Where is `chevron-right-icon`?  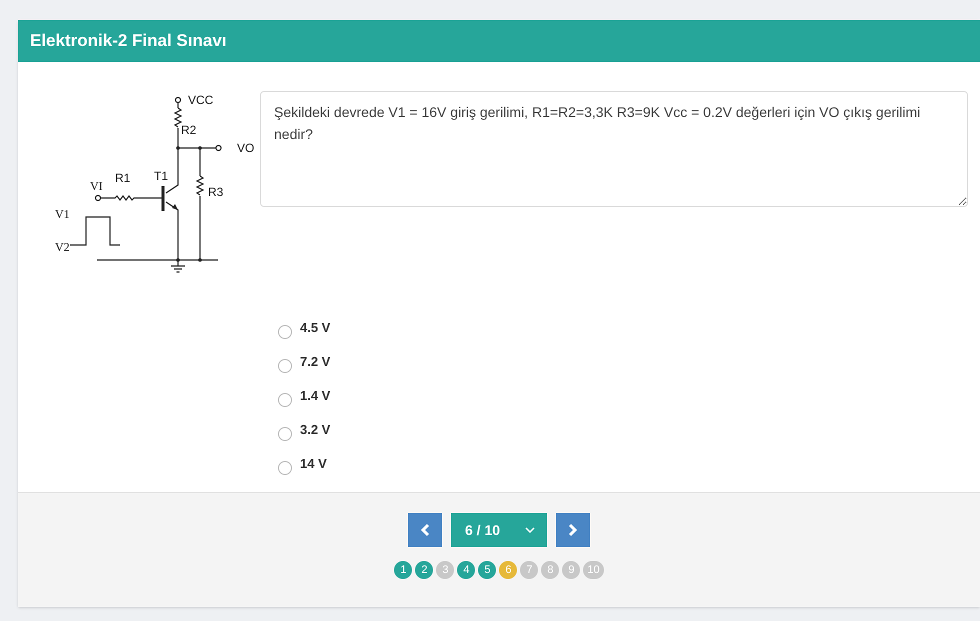
chevron-right-icon is located at coordinates (573, 530).